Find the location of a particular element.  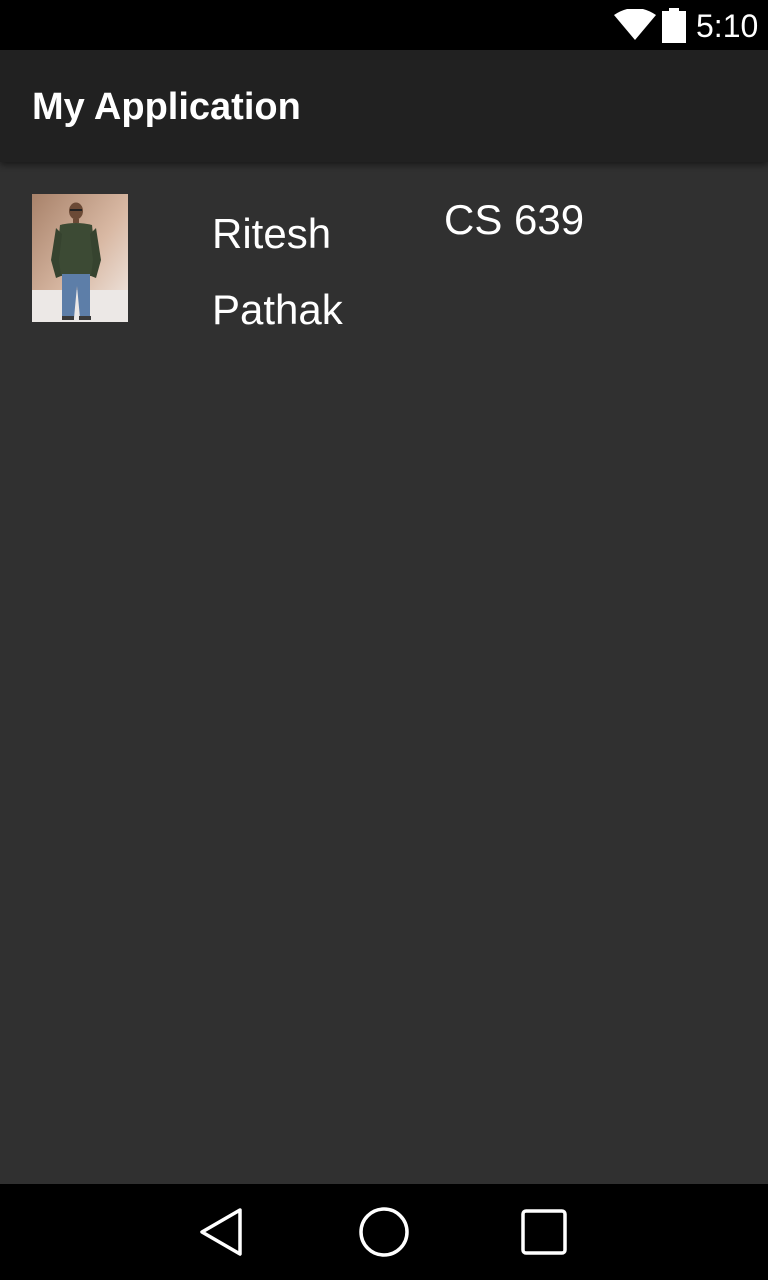

app-title: My Application is located at coordinates (166, 107).